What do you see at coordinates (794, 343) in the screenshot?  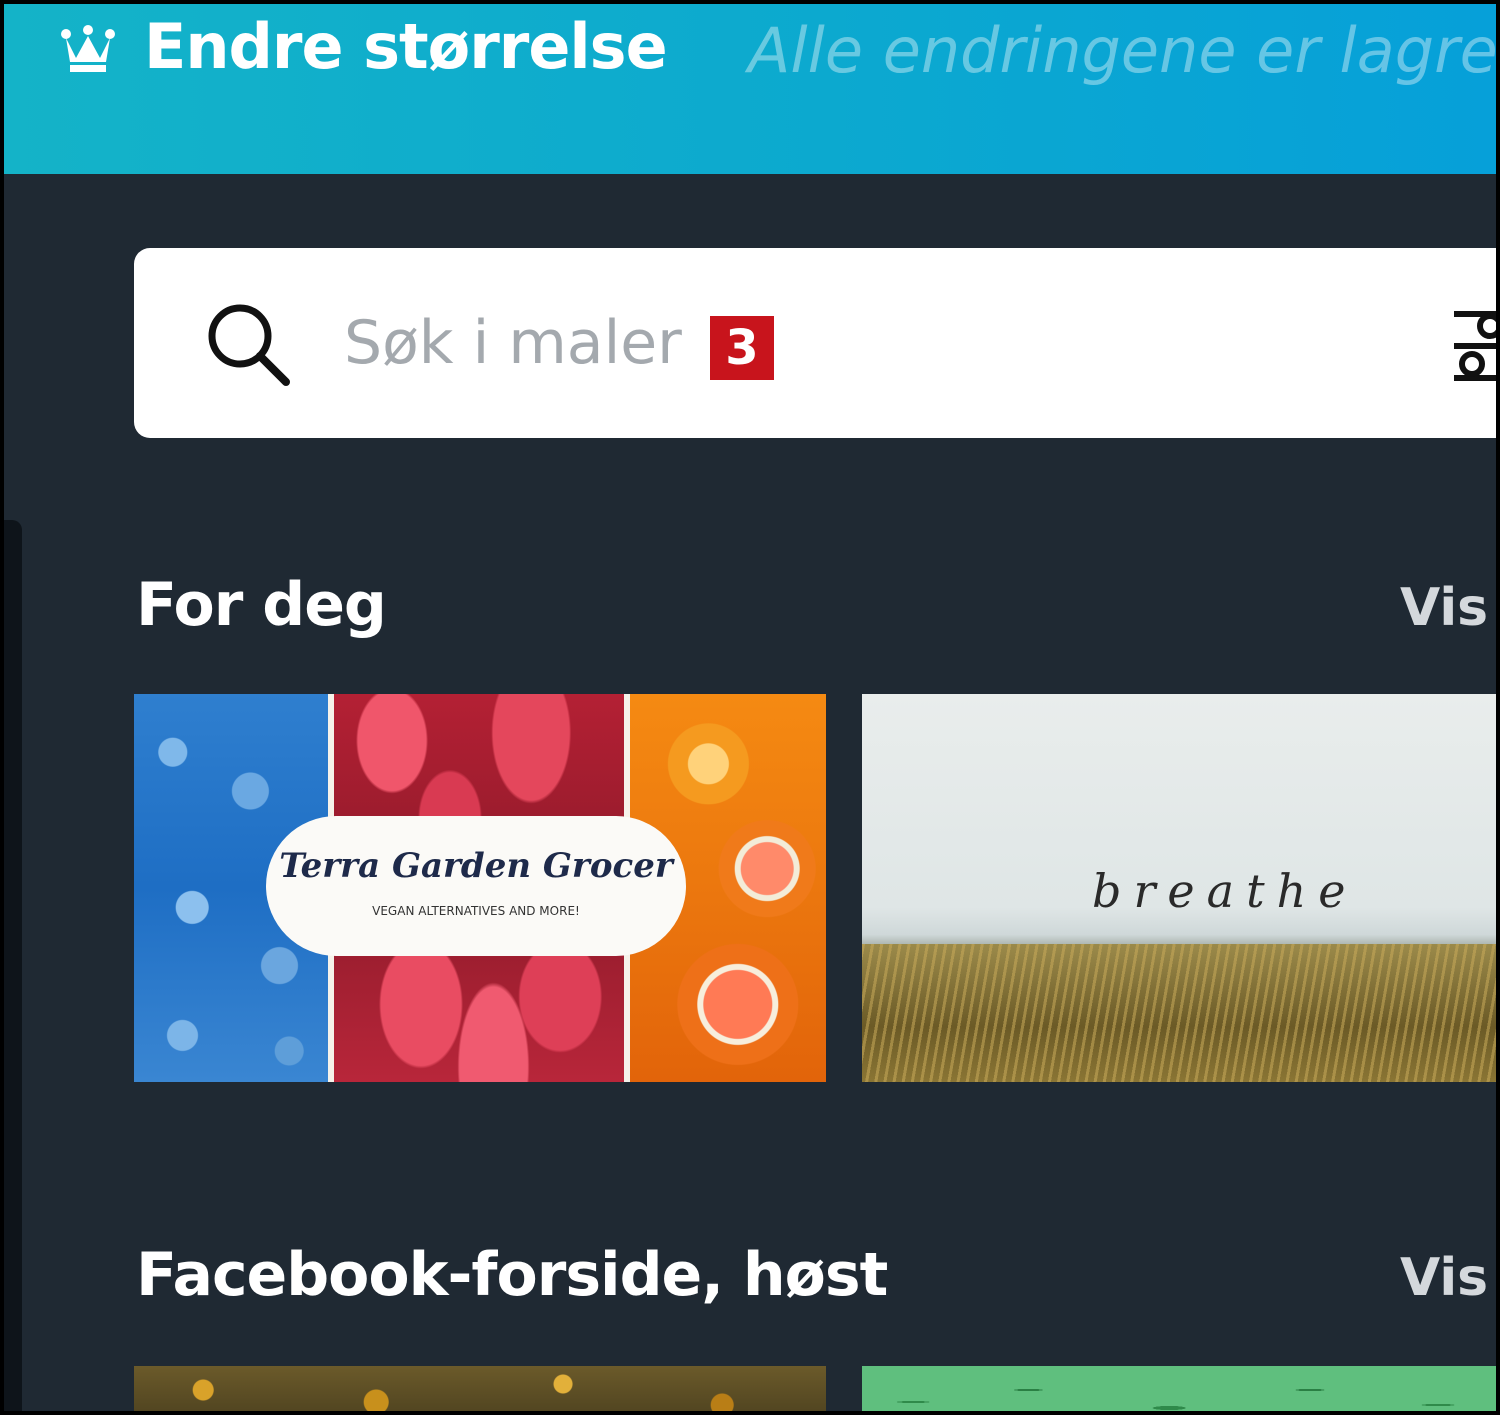 I see `search-input` at bounding box center [794, 343].